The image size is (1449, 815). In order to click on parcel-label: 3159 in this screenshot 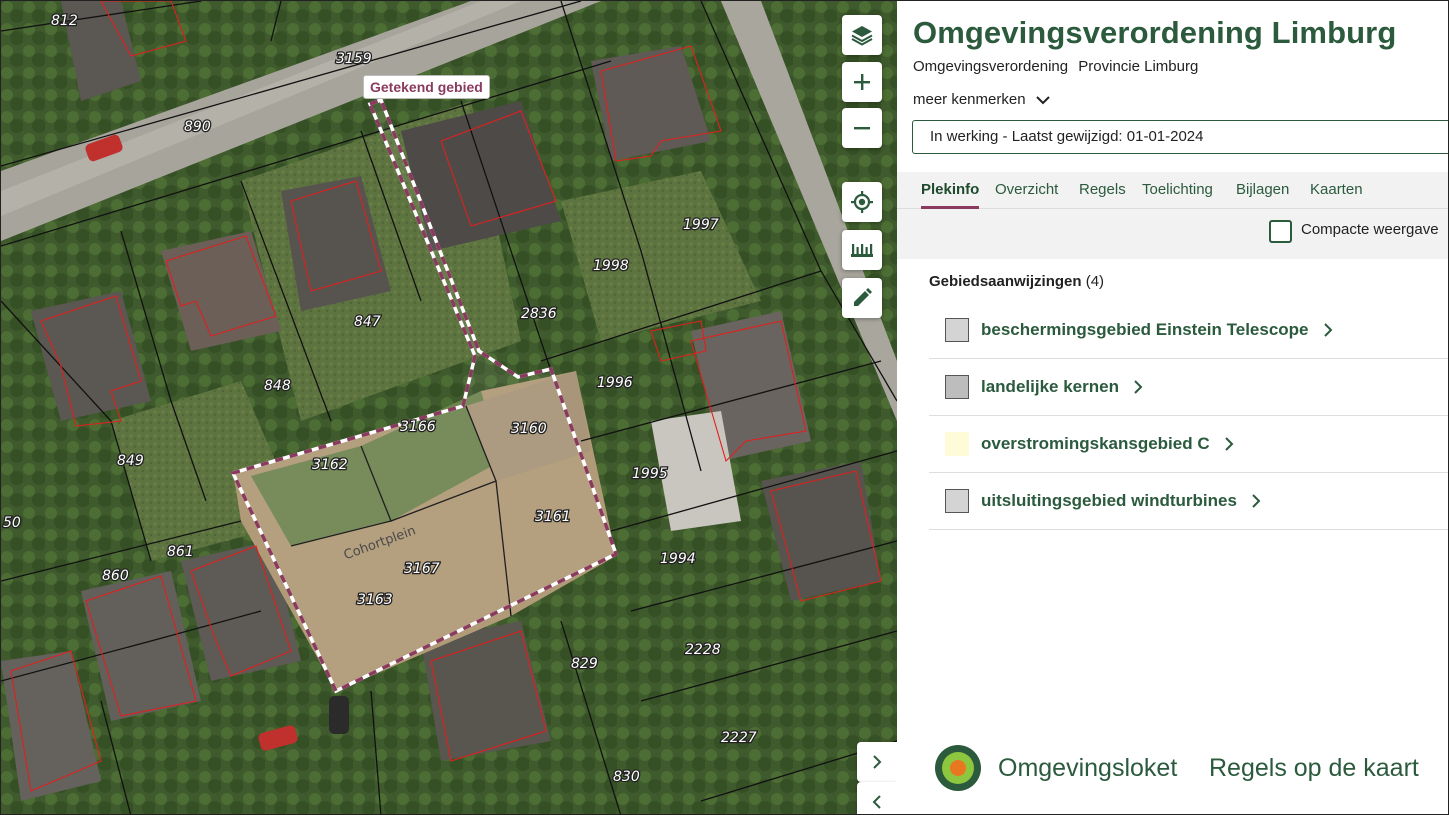, I will do `click(354, 59)`.